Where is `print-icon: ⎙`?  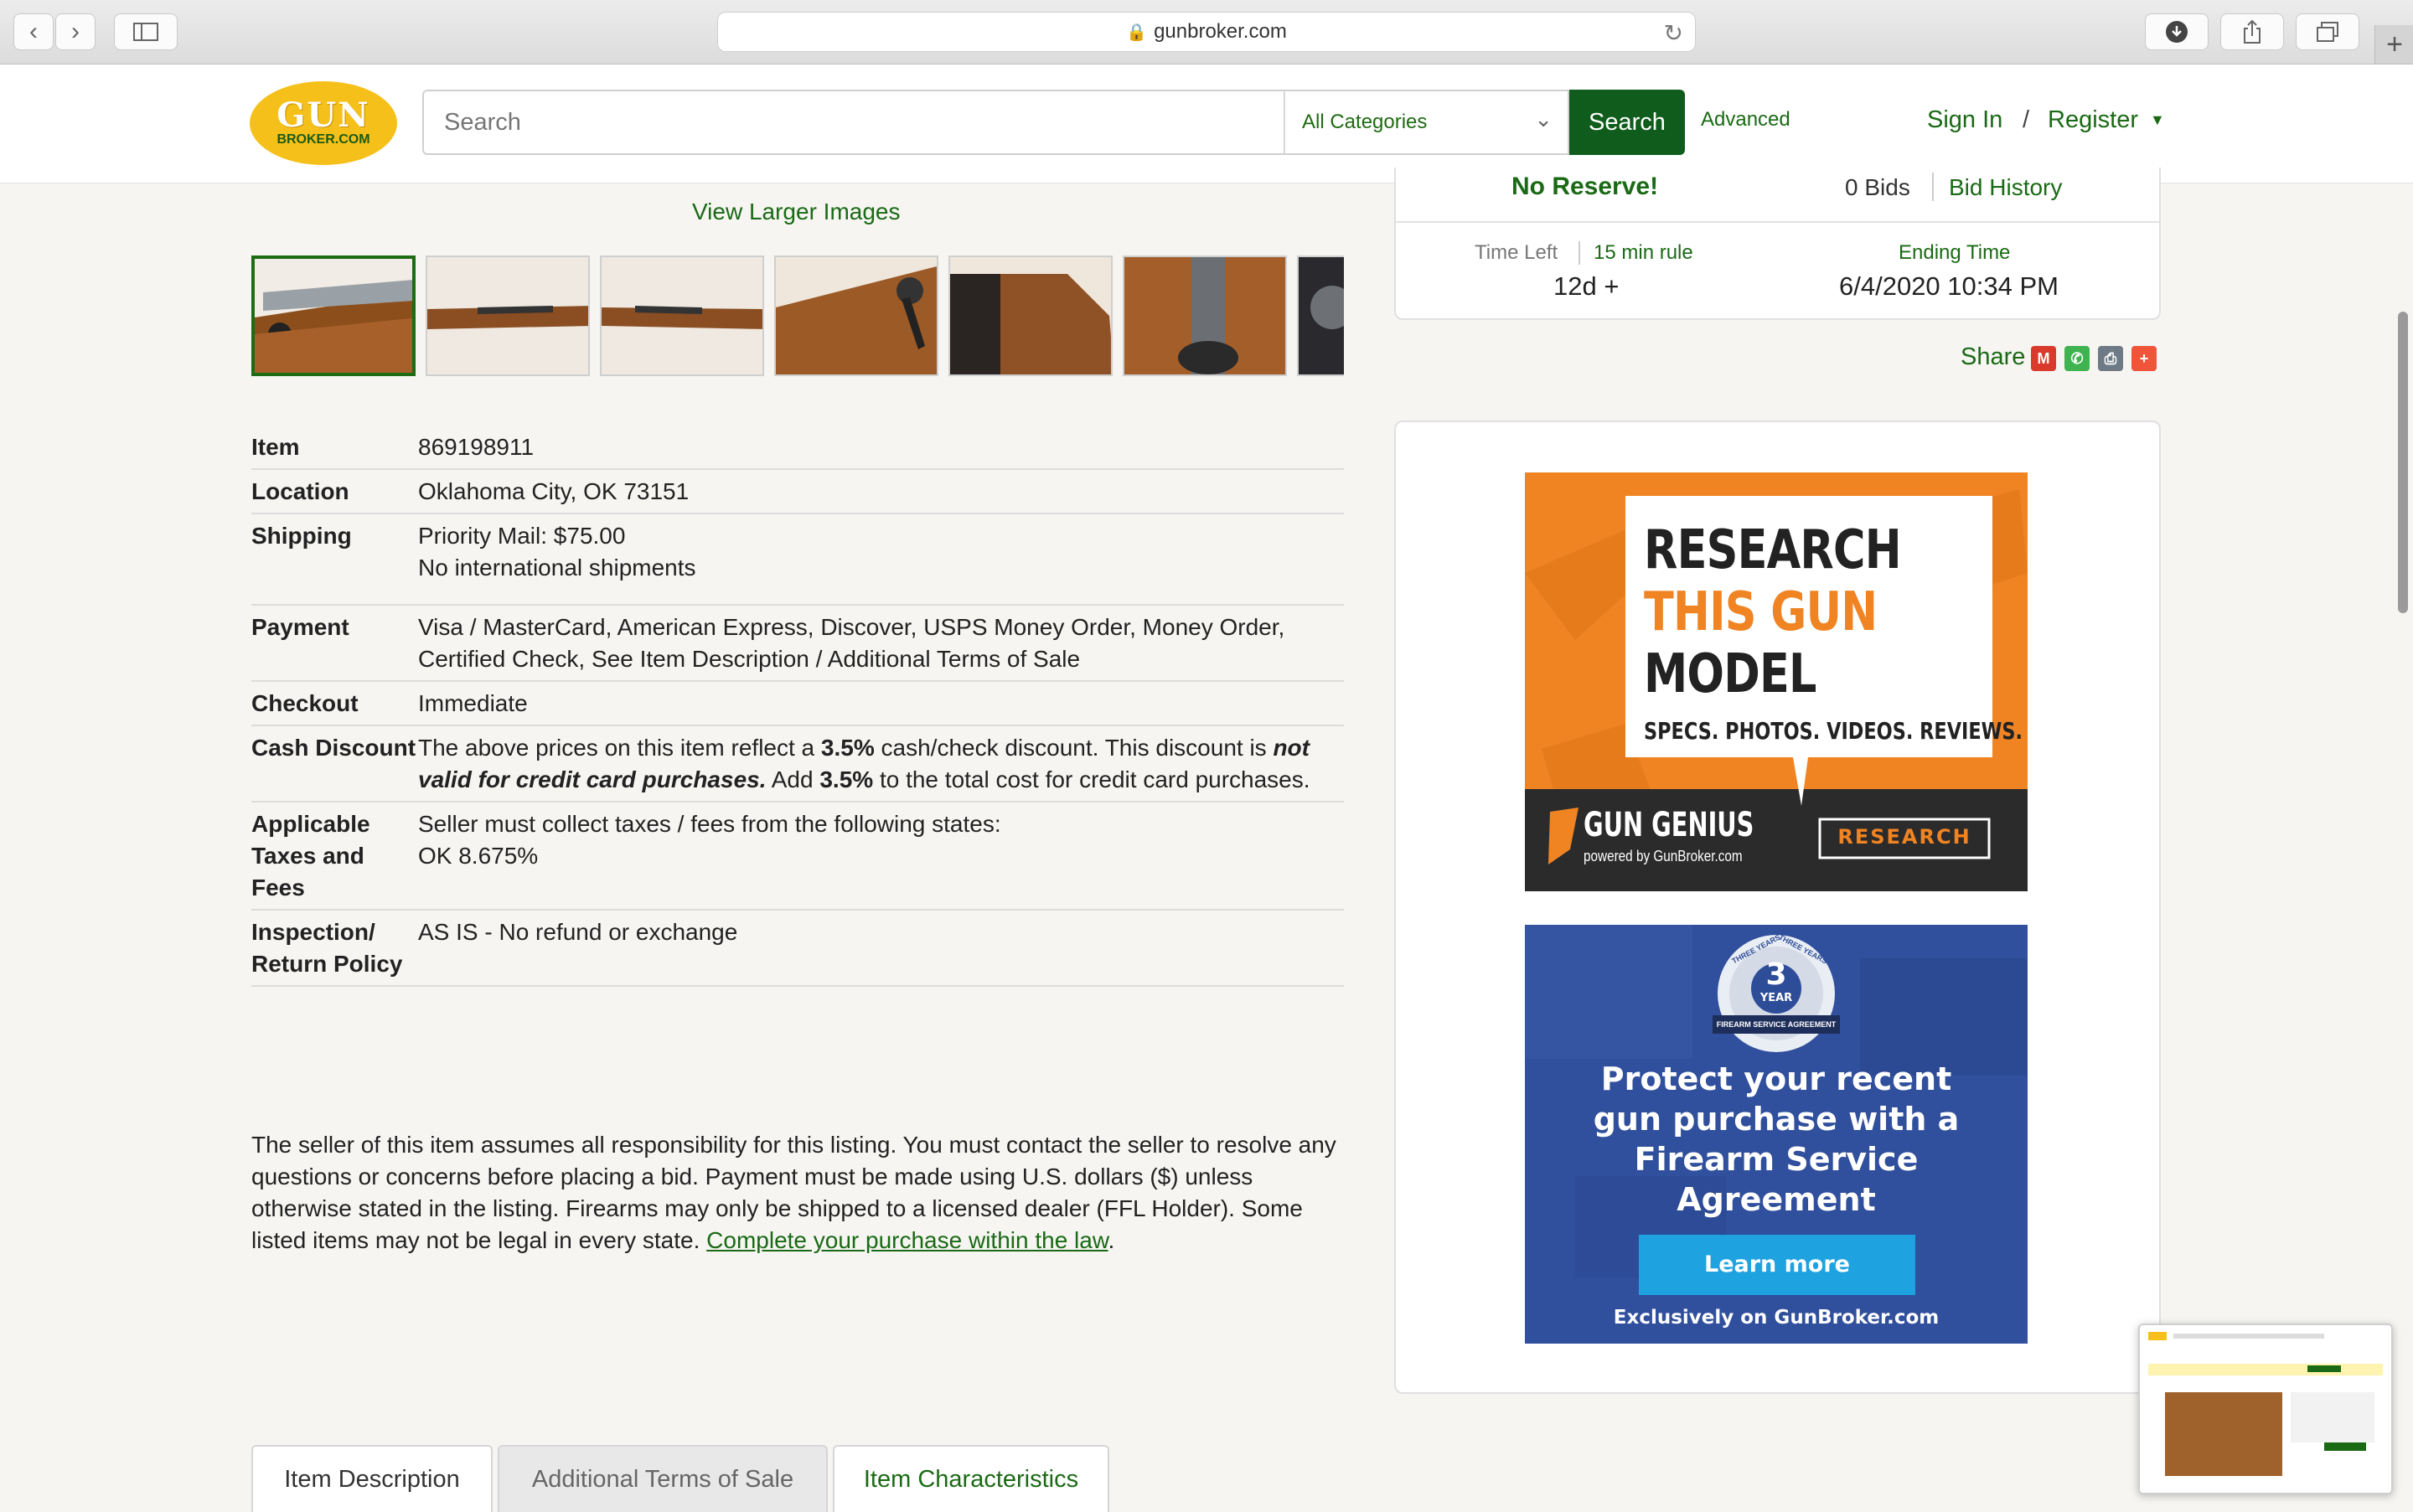 print-icon: ⎙ is located at coordinates (2110, 358).